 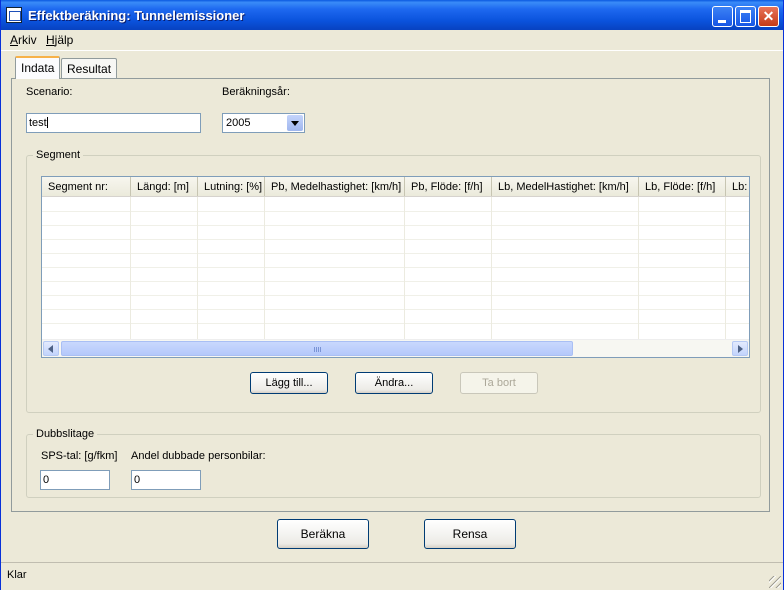 What do you see at coordinates (50, 40) in the screenshot?
I see `menu-hjalp-accel: H` at bounding box center [50, 40].